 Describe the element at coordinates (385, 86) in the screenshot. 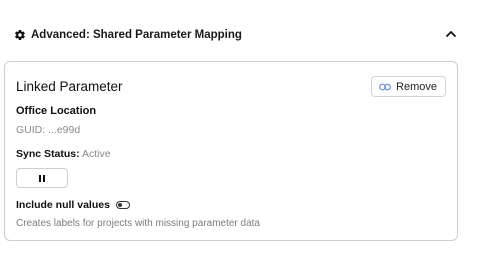

I see `link-icon` at that location.